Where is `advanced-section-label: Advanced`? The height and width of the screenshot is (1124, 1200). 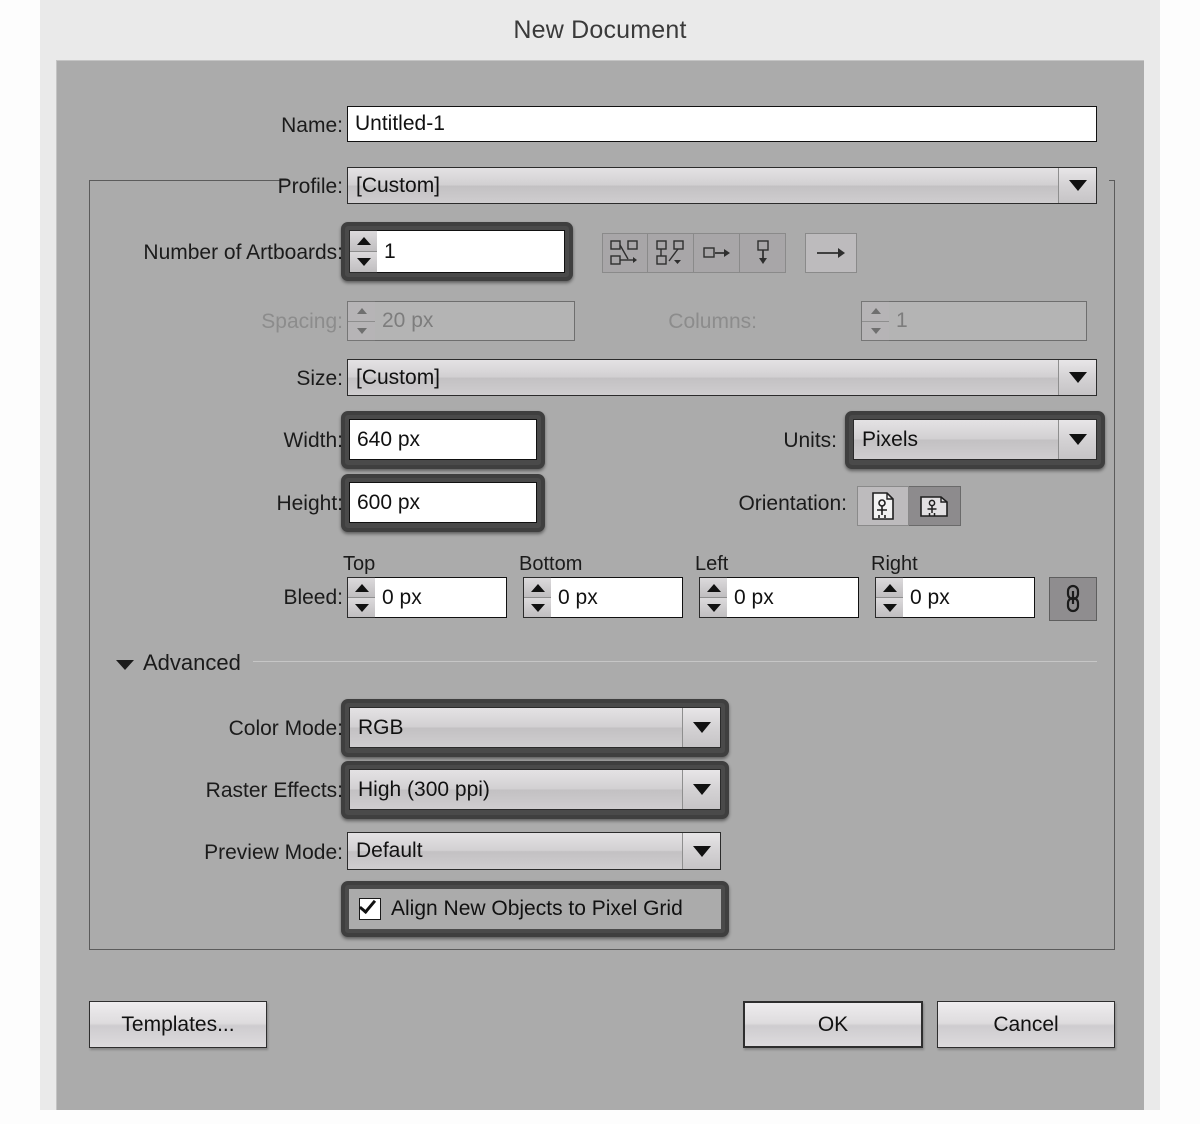
advanced-section-label: Advanced is located at coordinates (192, 663).